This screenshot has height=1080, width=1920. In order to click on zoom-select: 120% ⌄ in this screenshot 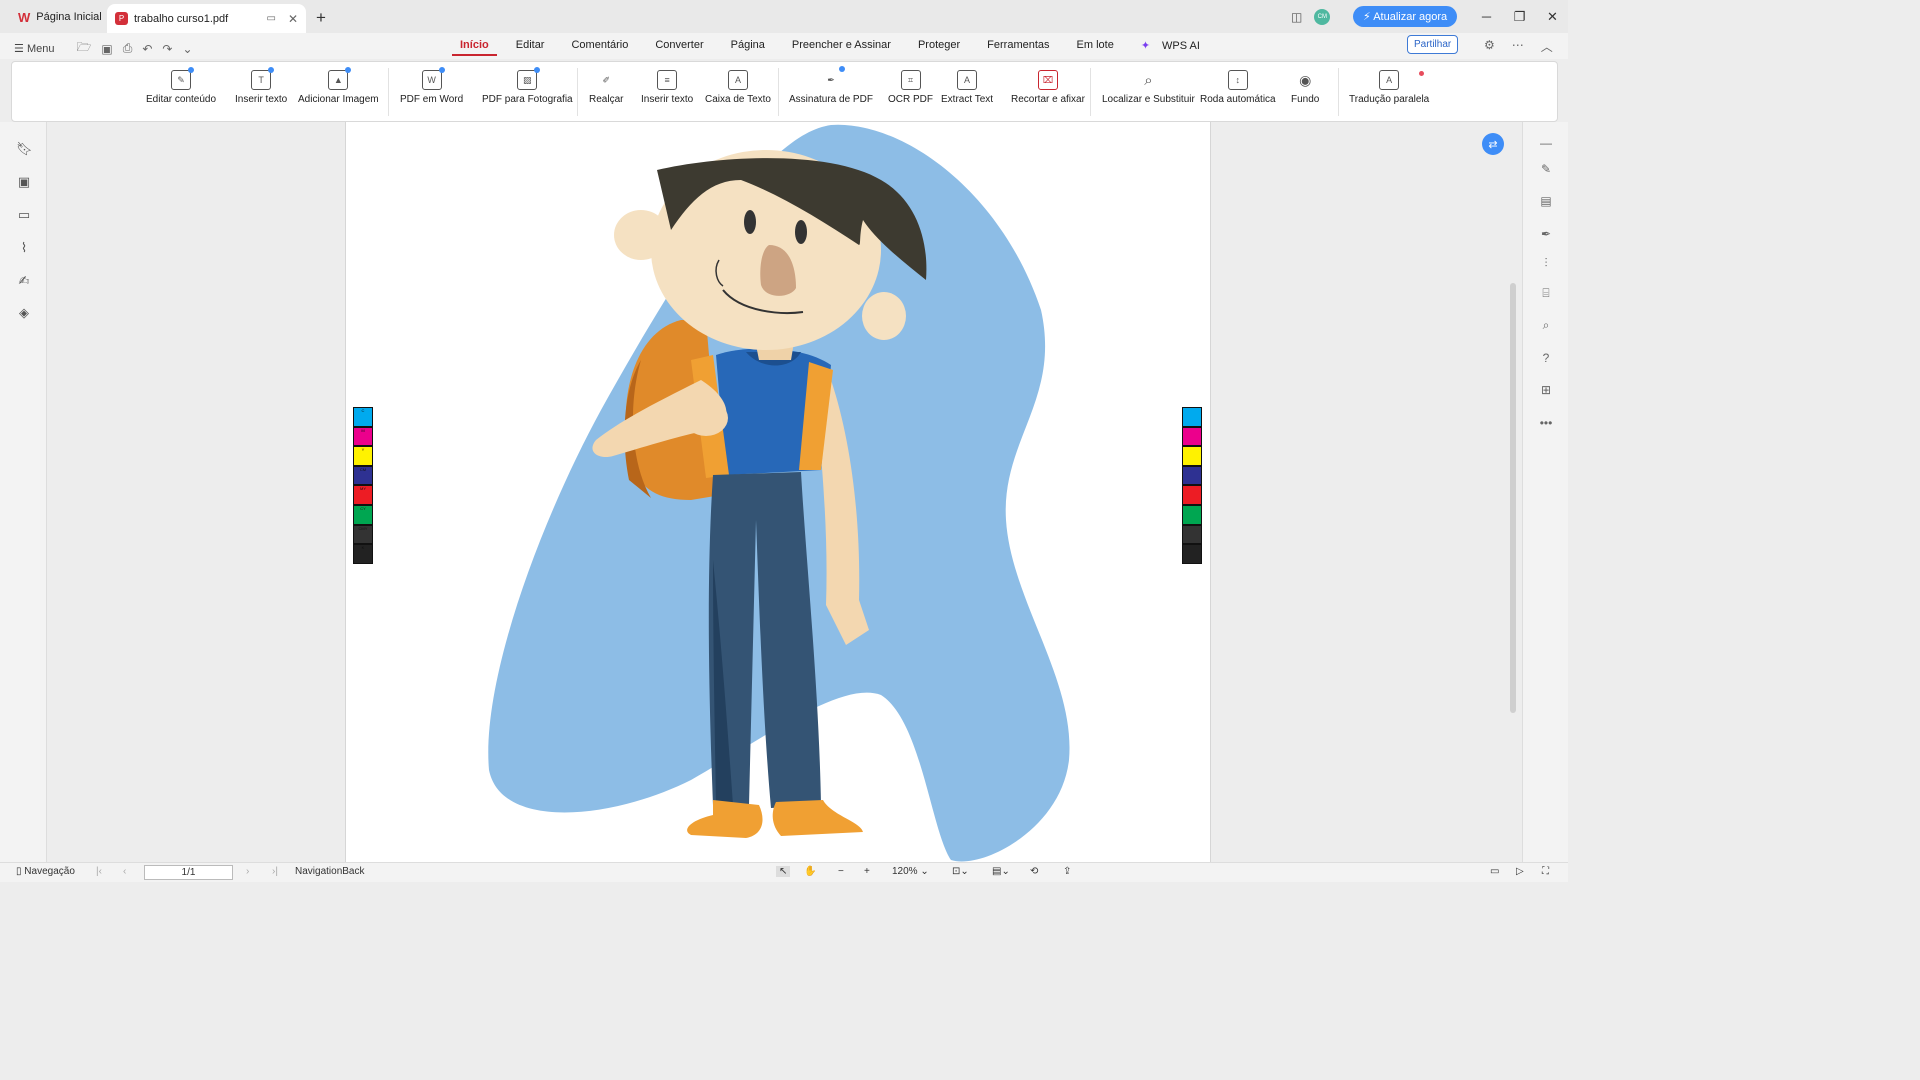, I will do `click(910, 871)`.